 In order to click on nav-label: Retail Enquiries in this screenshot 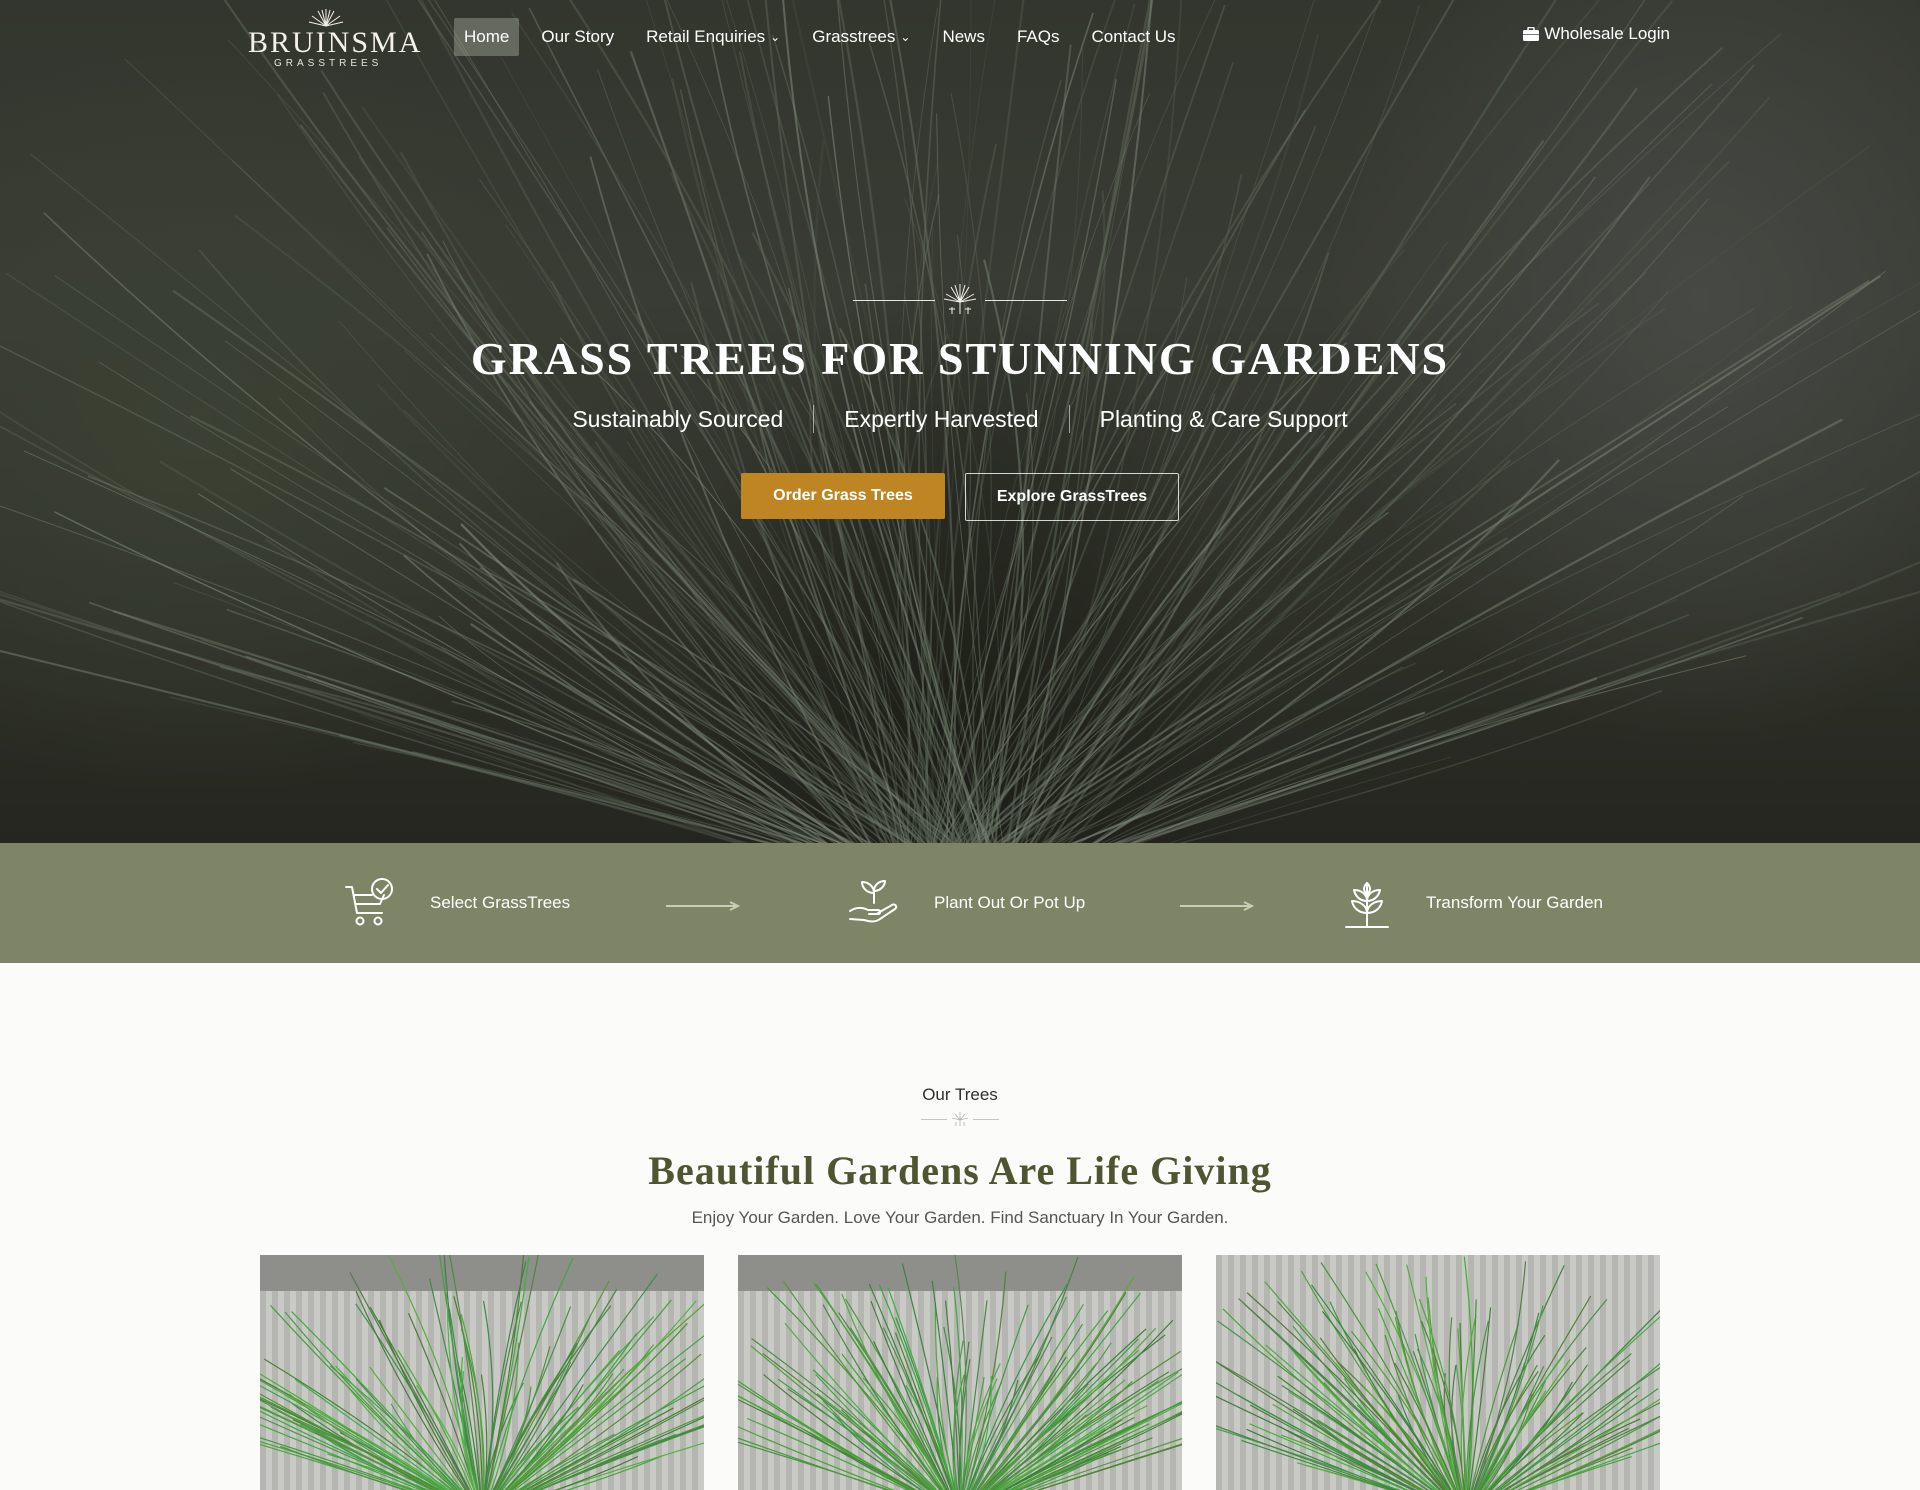, I will do `click(706, 36)`.